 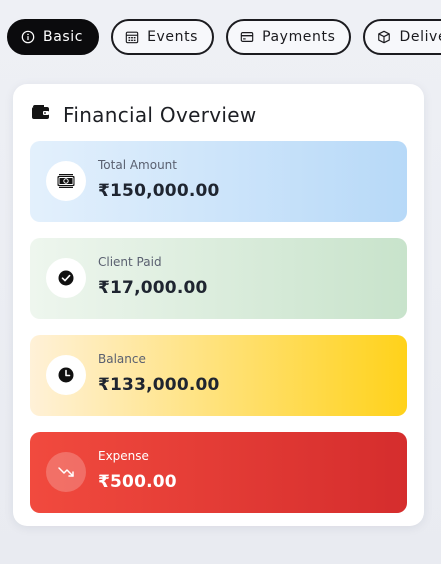 I want to click on stat-label: Total Amount, so click(x=137, y=165).